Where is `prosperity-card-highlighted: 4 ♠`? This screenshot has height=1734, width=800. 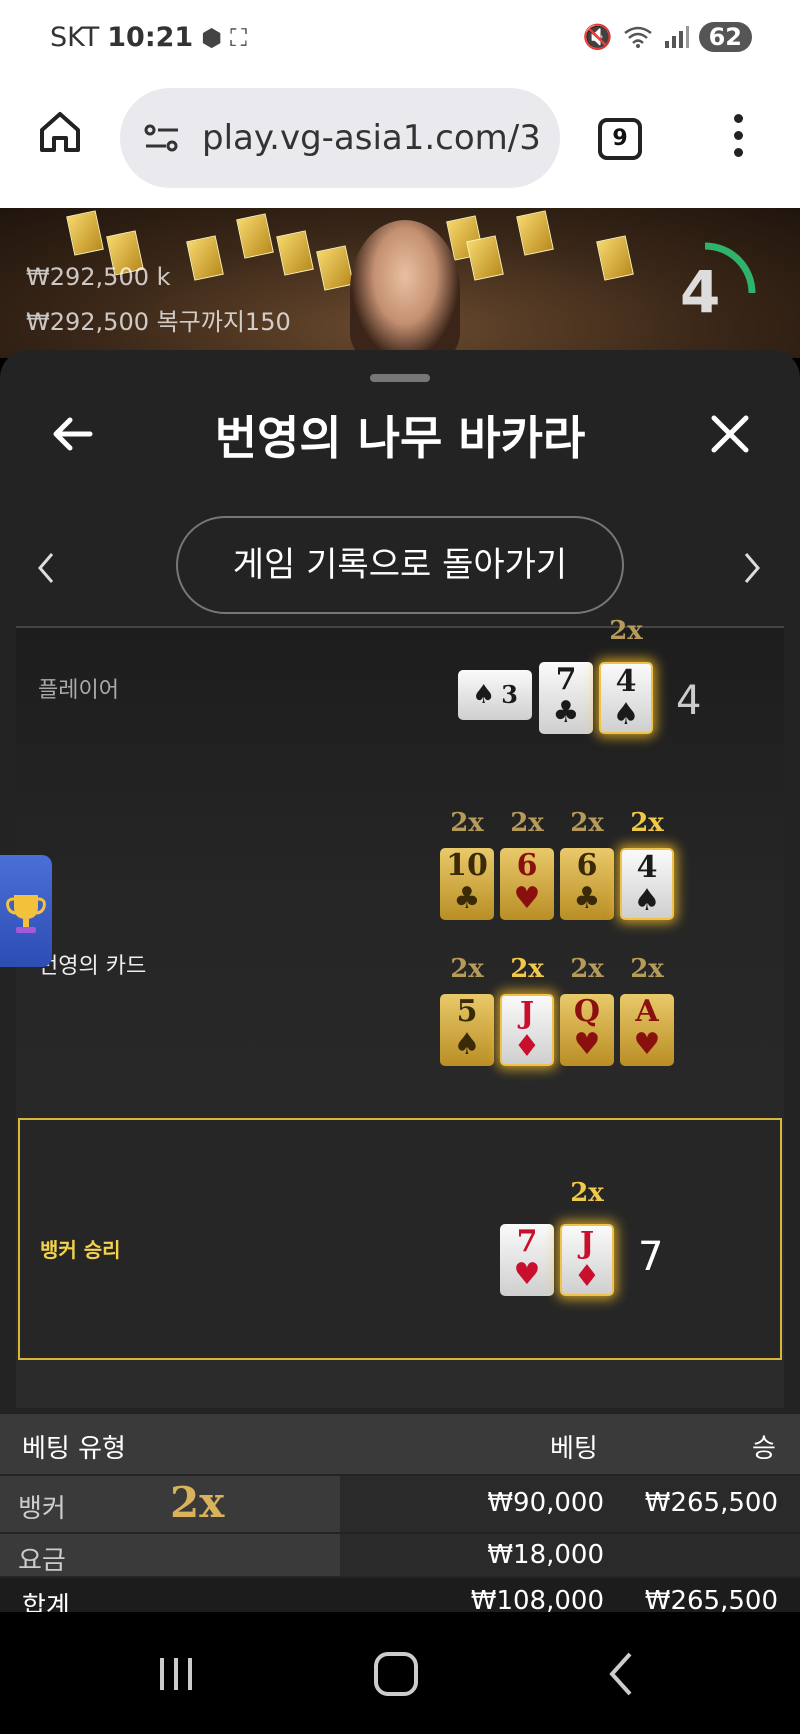
prosperity-card-highlighted: 4 ♠ is located at coordinates (647, 884).